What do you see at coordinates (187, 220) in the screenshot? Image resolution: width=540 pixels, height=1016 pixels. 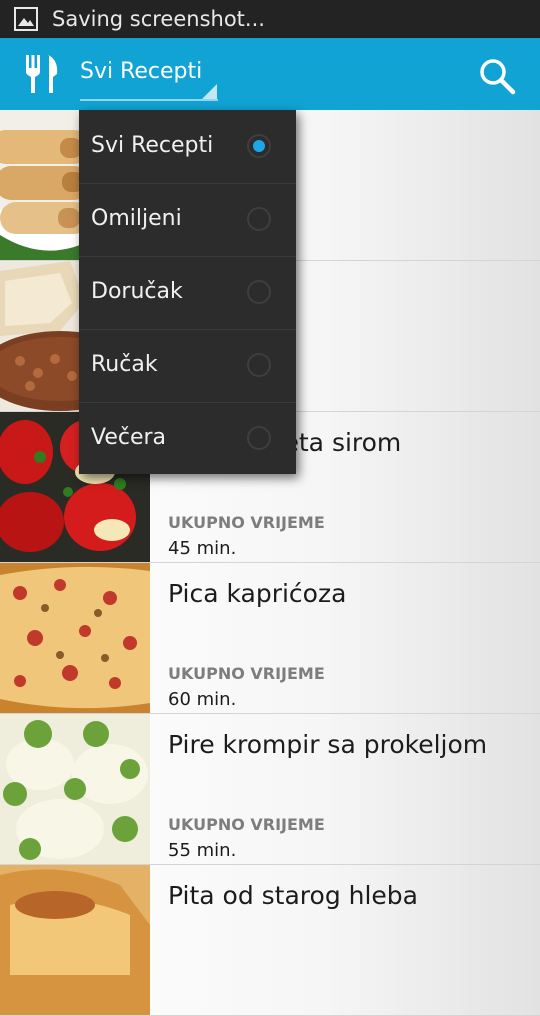 I see `dropdown-item-omiljeni: Omiljeni` at bounding box center [187, 220].